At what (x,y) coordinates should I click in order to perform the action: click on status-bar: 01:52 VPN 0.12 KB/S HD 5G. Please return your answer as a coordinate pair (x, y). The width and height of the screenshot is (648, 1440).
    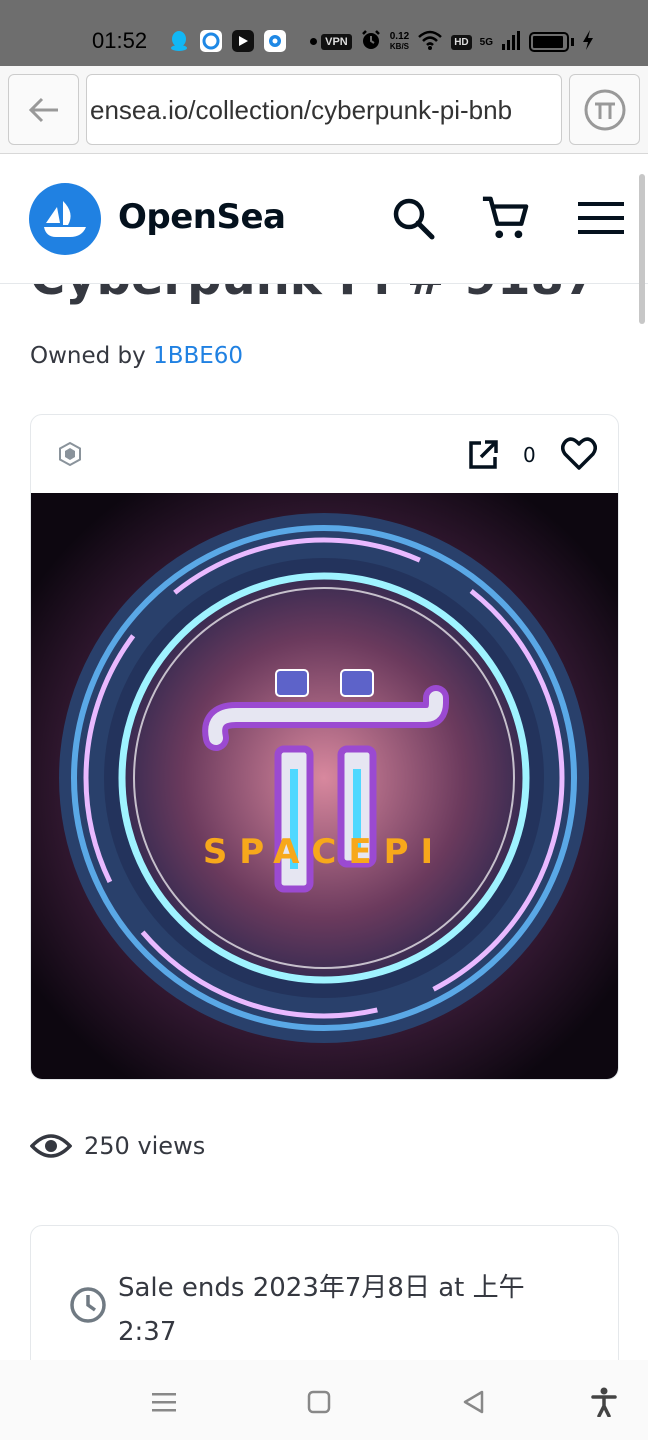
    Looking at the image, I should click on (324, 33).